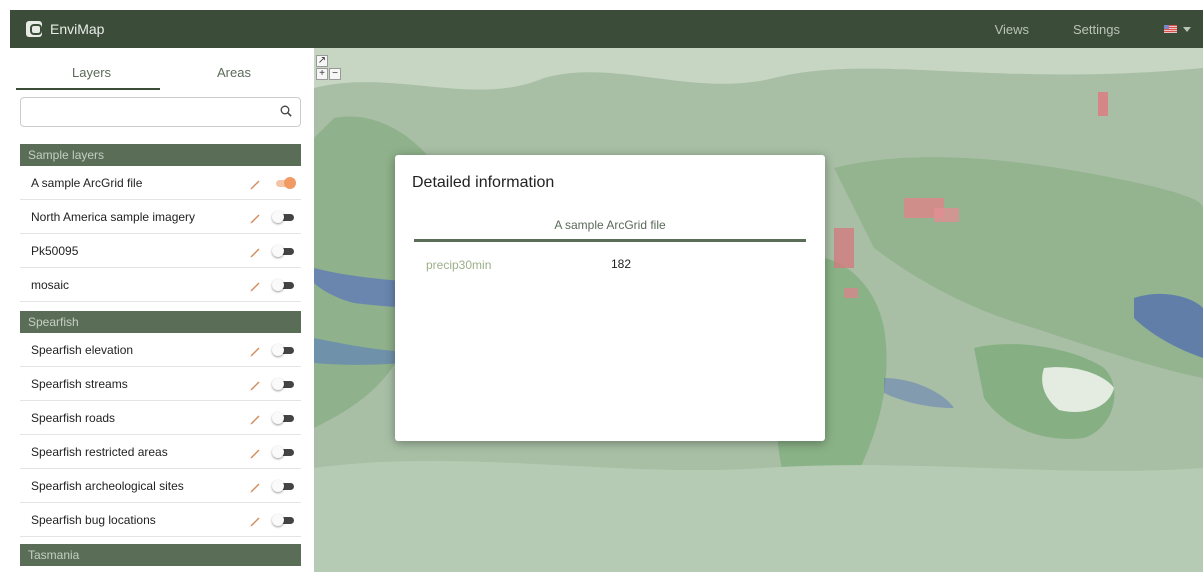 Image resolution: width=1203 pixels, height=572 pixels. I want to click on search-input, so click(141, 112).